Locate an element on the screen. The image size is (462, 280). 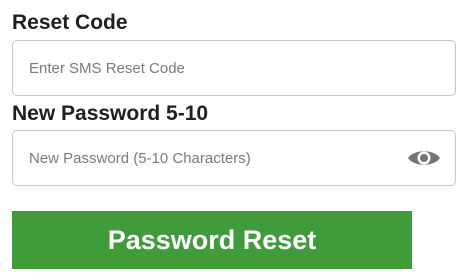
reset-code-placeholder: Enter SMS Reset Code is located at coordinates (107, 68).